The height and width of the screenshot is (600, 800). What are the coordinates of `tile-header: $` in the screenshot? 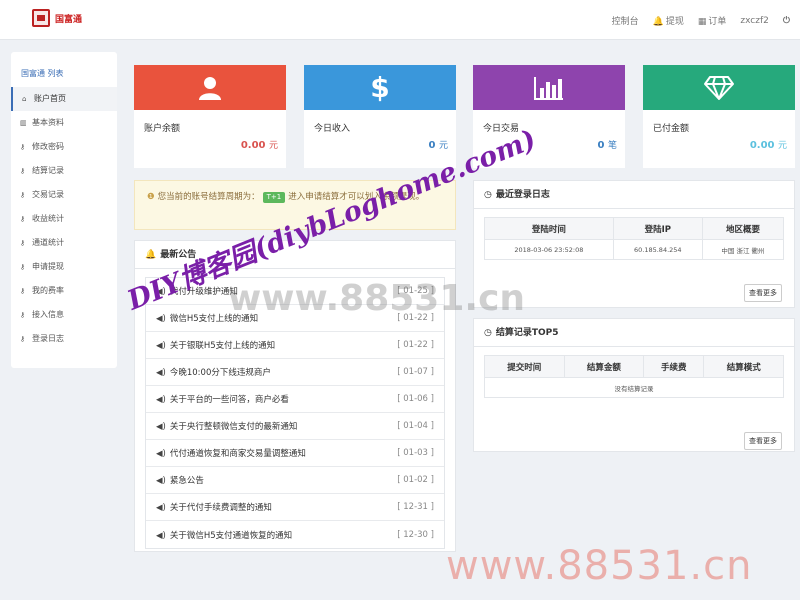 It's located at (380, 87).